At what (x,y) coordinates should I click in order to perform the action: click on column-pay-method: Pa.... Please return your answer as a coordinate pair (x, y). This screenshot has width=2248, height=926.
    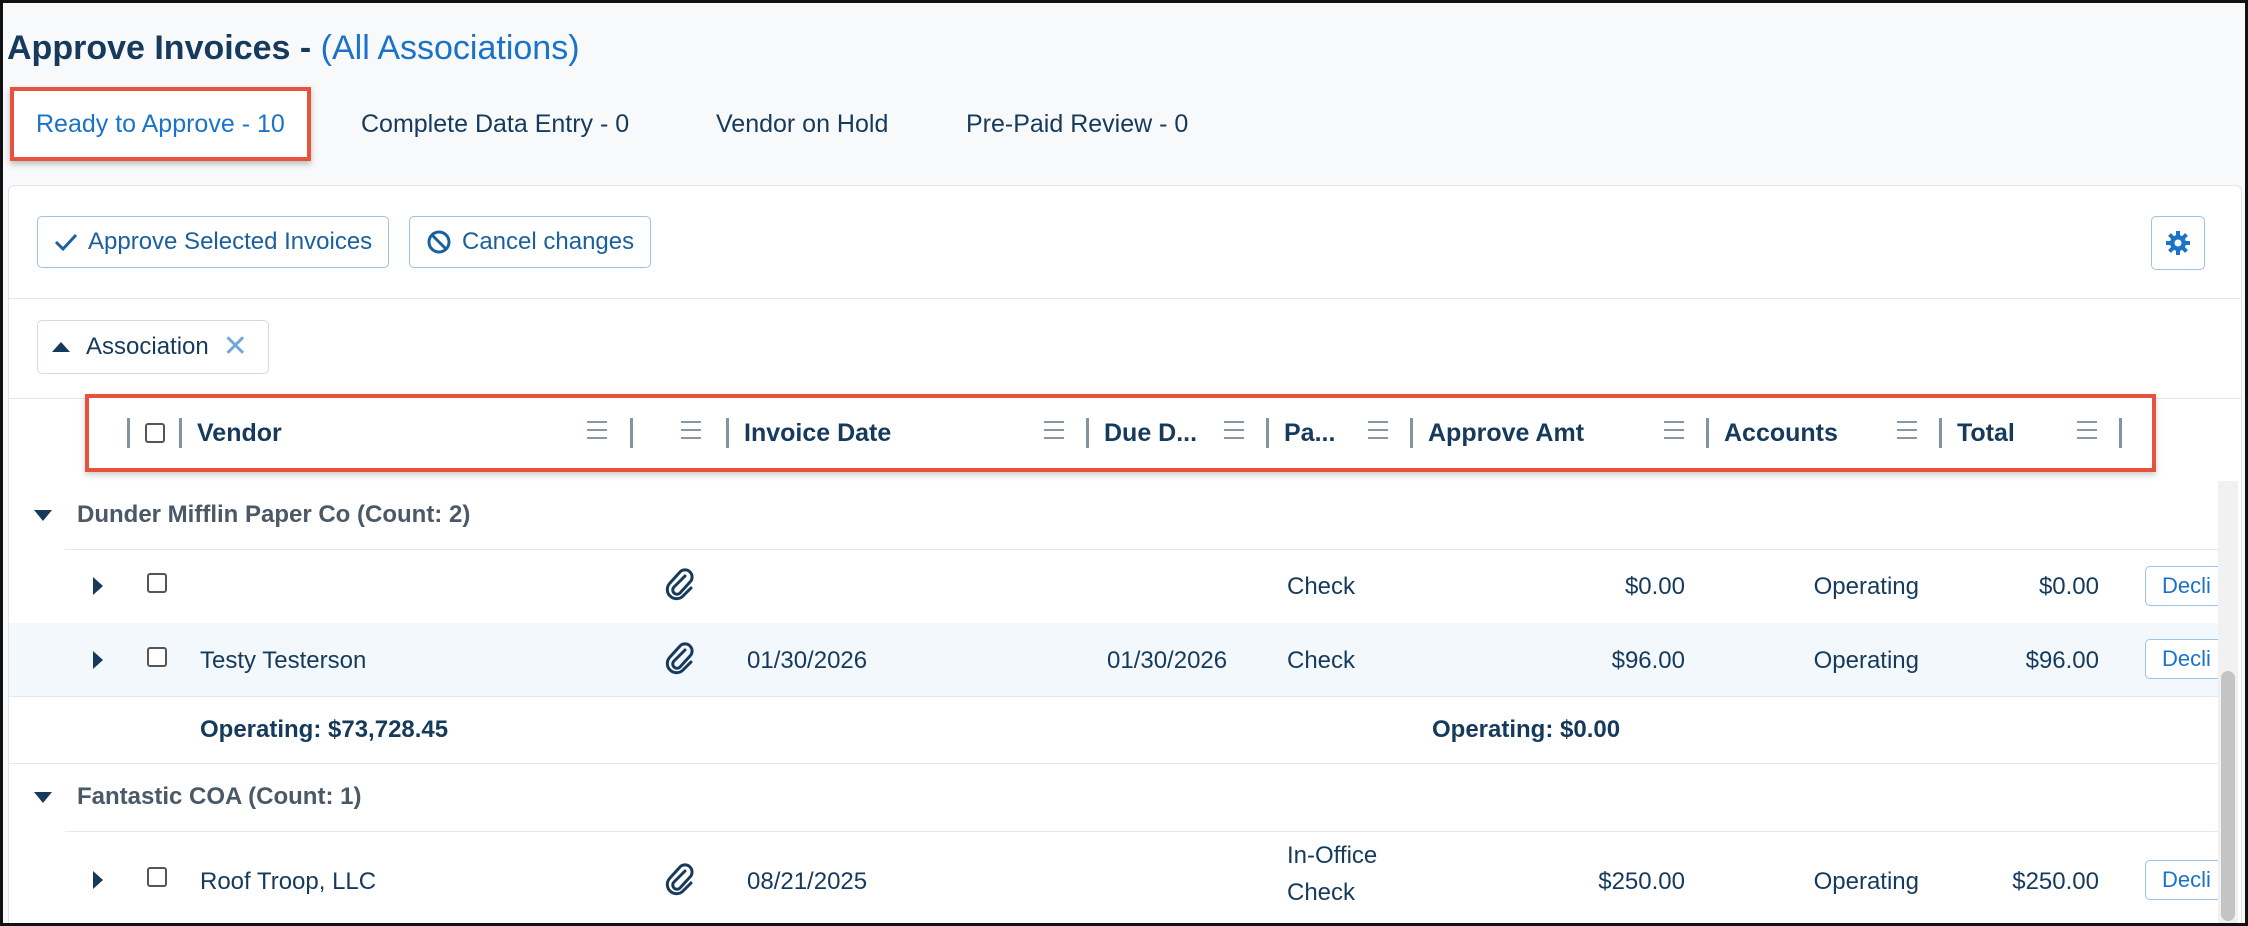
    Looking at the image, I should click on (1309, 433).